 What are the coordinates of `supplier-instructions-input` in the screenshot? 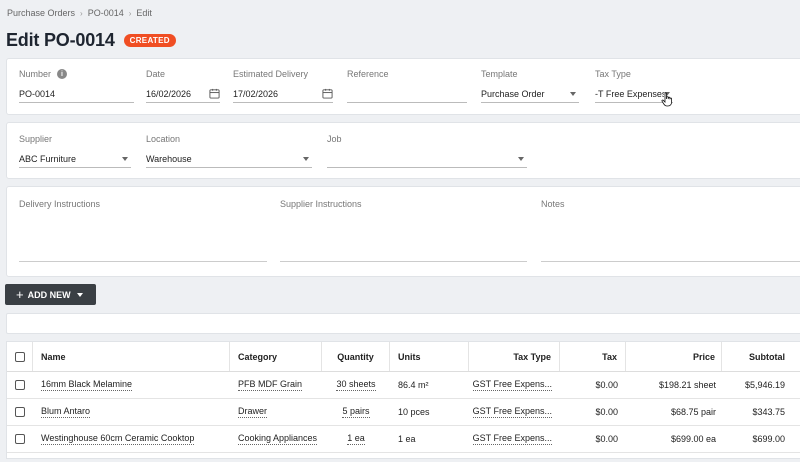 It's located at (403, 261).